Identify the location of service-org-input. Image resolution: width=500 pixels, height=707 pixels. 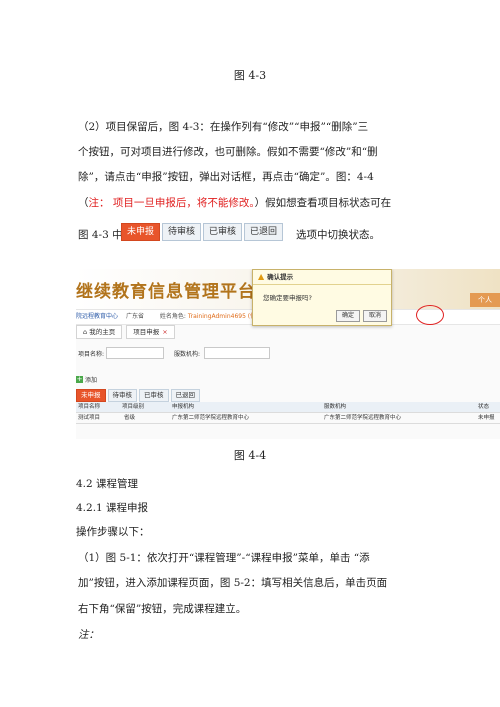
(237, 353).